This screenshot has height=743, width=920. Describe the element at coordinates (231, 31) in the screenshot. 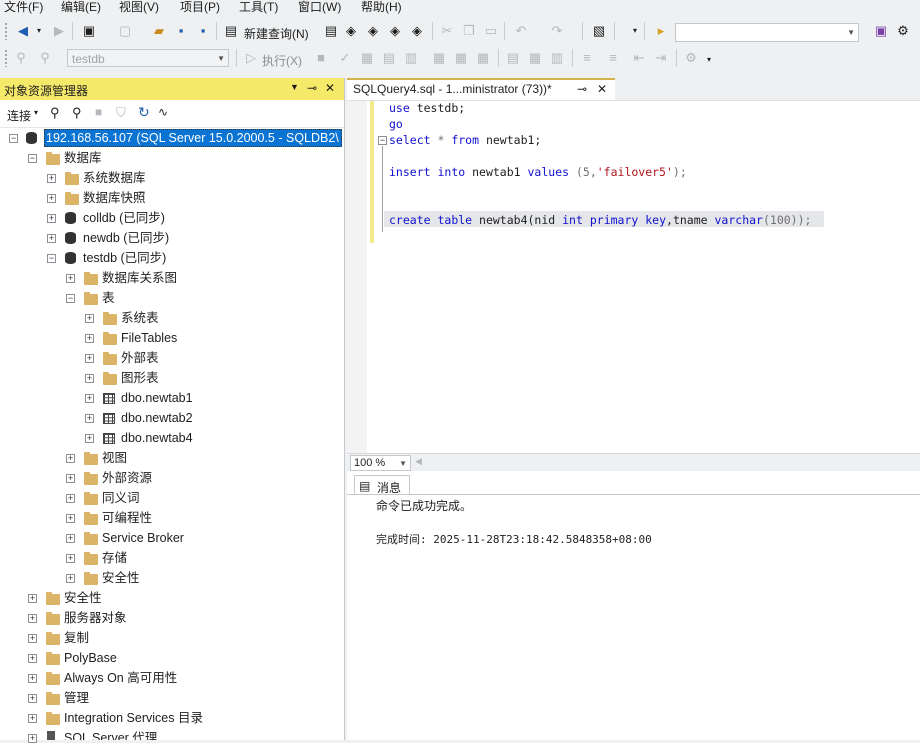

I see `new-query-icon: ▤` at that location.